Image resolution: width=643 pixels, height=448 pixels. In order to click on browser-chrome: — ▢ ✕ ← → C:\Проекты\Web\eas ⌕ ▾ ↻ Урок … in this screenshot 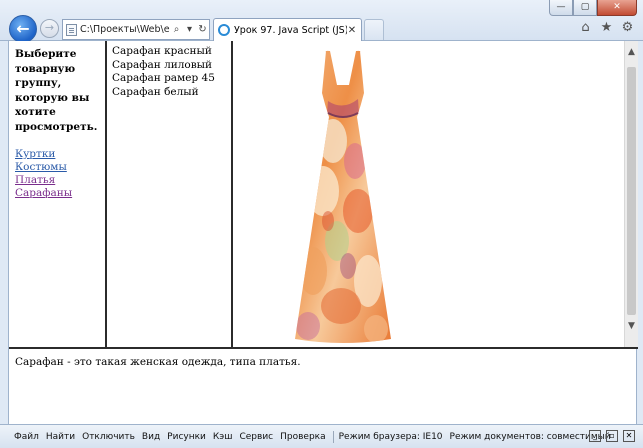, I will do `click(321, 21)`.